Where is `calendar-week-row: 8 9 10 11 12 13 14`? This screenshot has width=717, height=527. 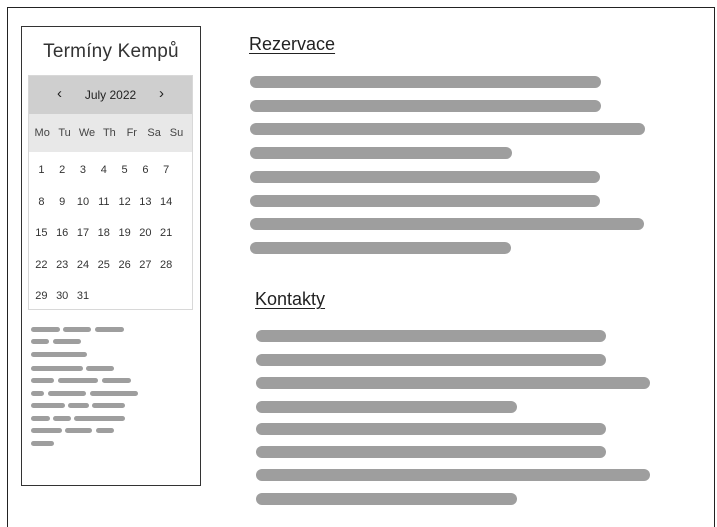 calendar-week-row: 8 9 10 11 12 13 14 is located at coordinates (111, 206).